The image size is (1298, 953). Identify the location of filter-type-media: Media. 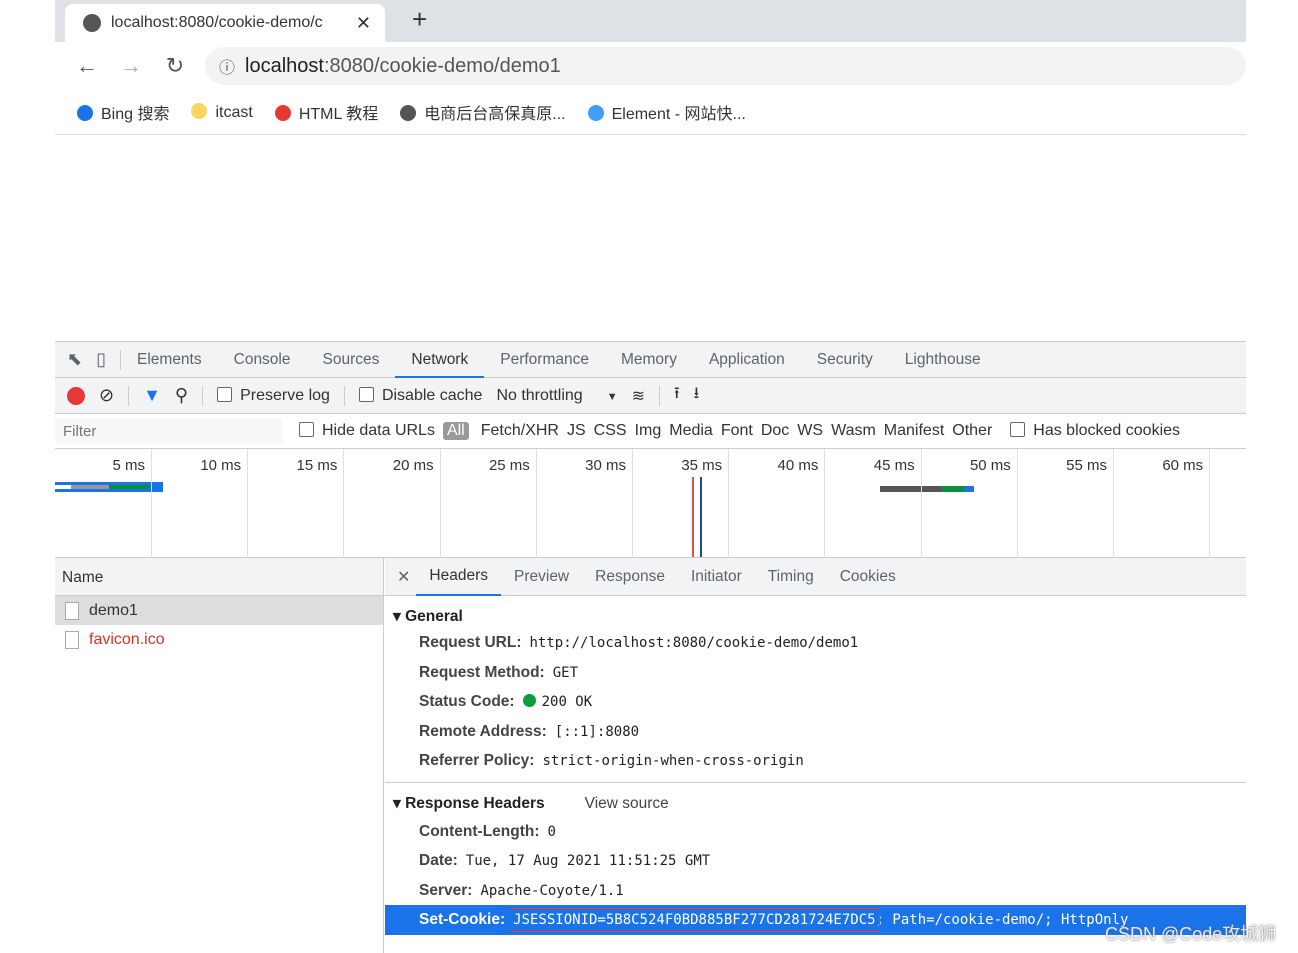
(691, 431).